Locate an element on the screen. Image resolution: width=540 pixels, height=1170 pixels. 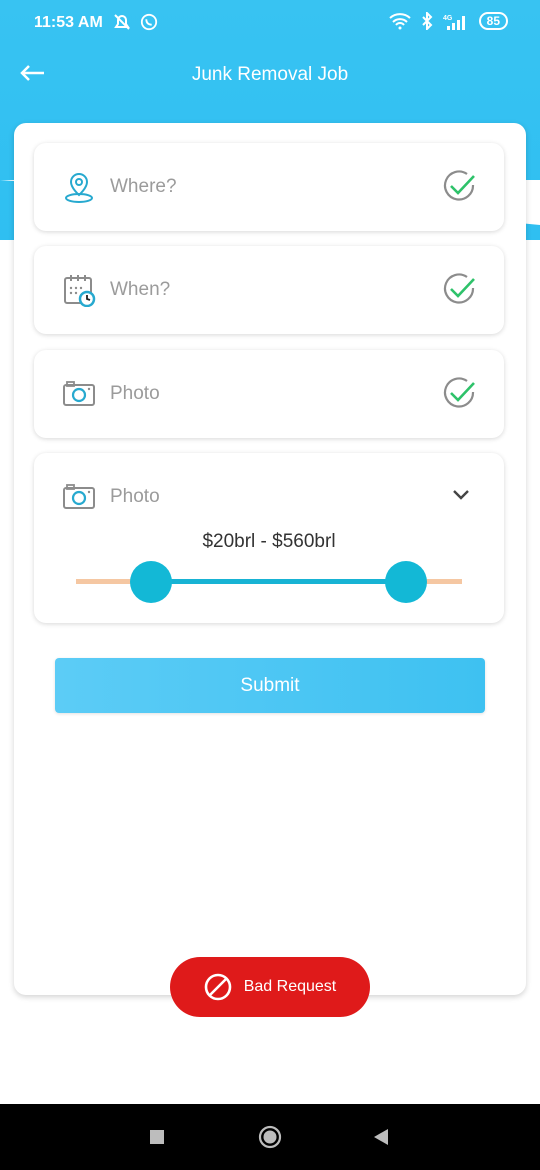
slider-min-thumb is located at coordinates (151, 582).